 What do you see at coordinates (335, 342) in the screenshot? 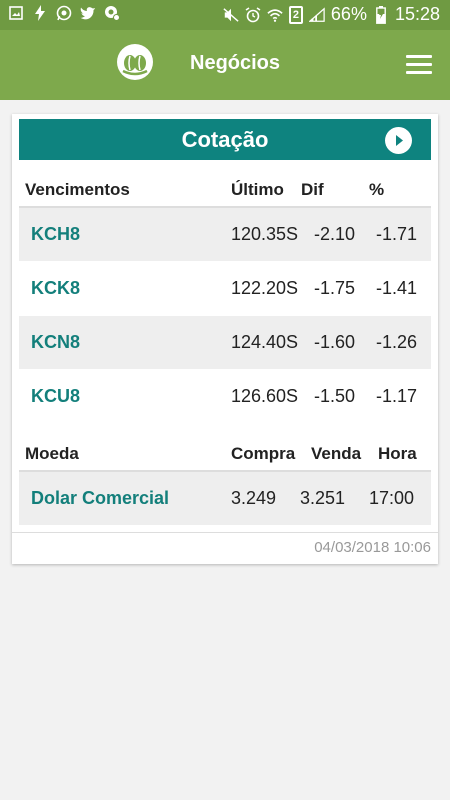
I see `futures-diff: -1.60` at bounding box center [335, 342].